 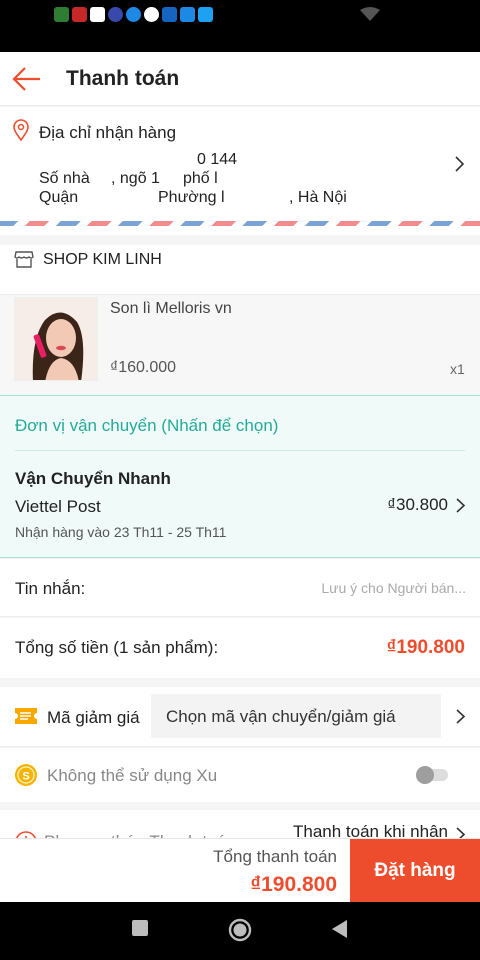 I want to click on product-price: ₫160.000, so click(x=143, y=367).